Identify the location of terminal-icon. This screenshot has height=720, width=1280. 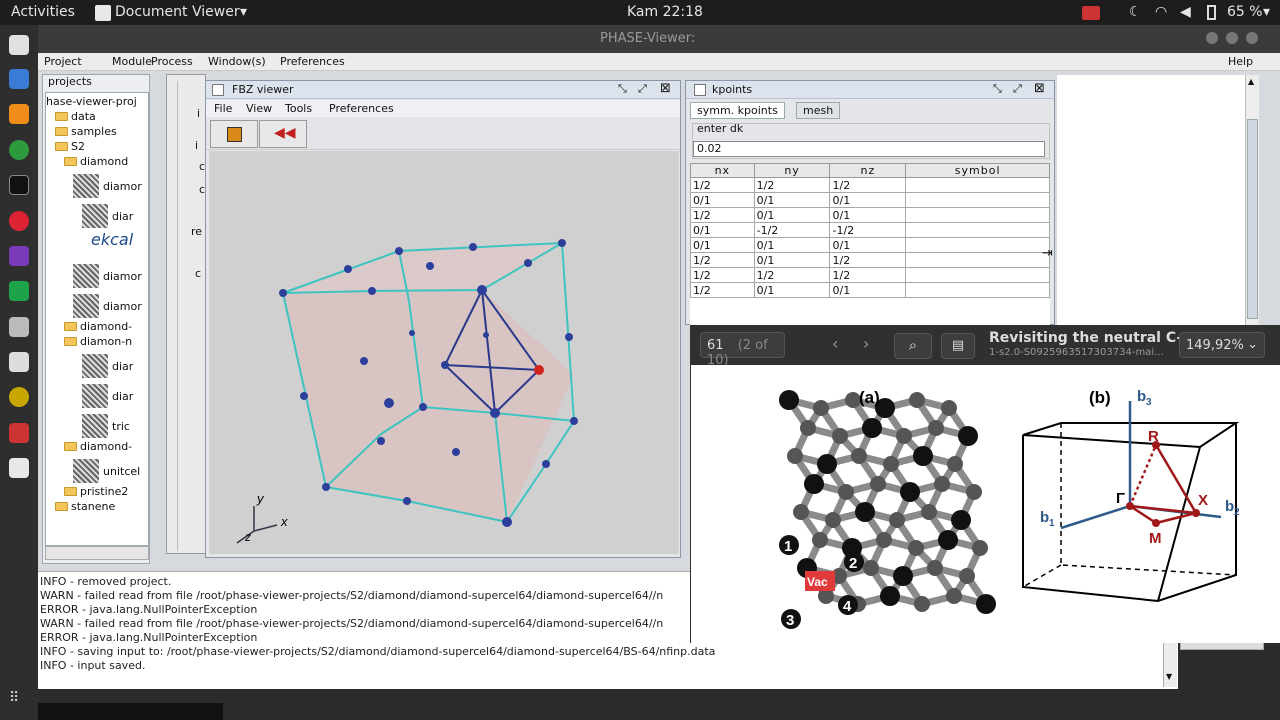
(19, 185).